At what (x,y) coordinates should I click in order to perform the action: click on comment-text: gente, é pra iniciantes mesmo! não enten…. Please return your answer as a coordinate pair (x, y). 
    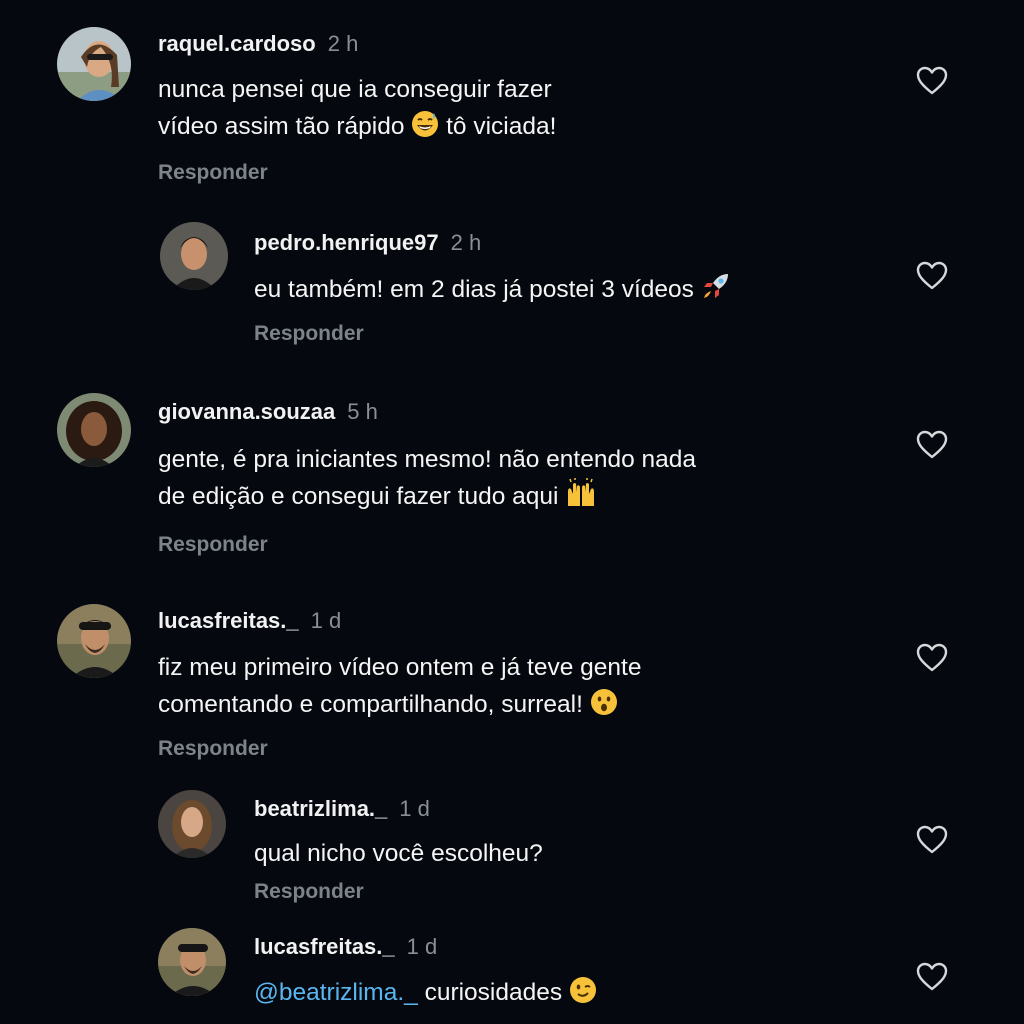
    Looking at the image, I should click on (427, 480).